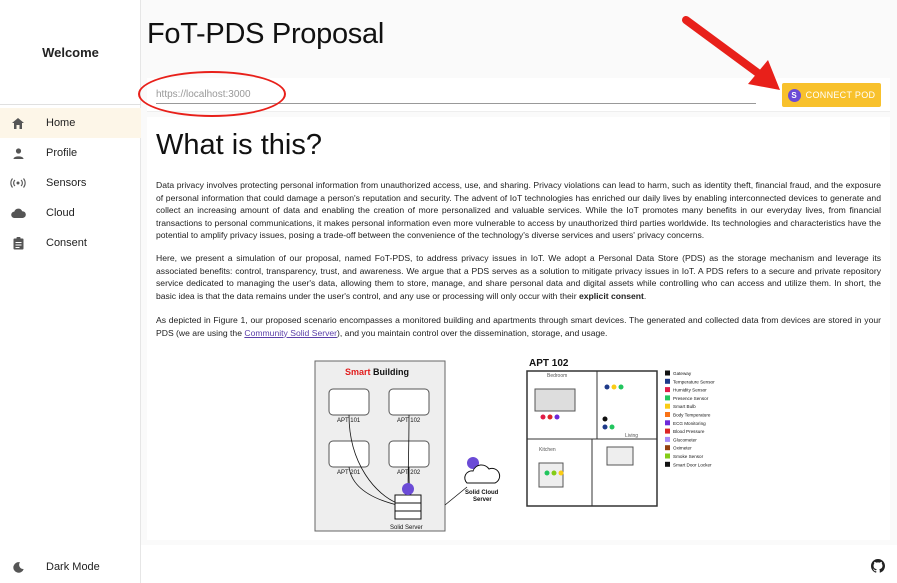  I want to click on room-label: Living, so click(631, 436).